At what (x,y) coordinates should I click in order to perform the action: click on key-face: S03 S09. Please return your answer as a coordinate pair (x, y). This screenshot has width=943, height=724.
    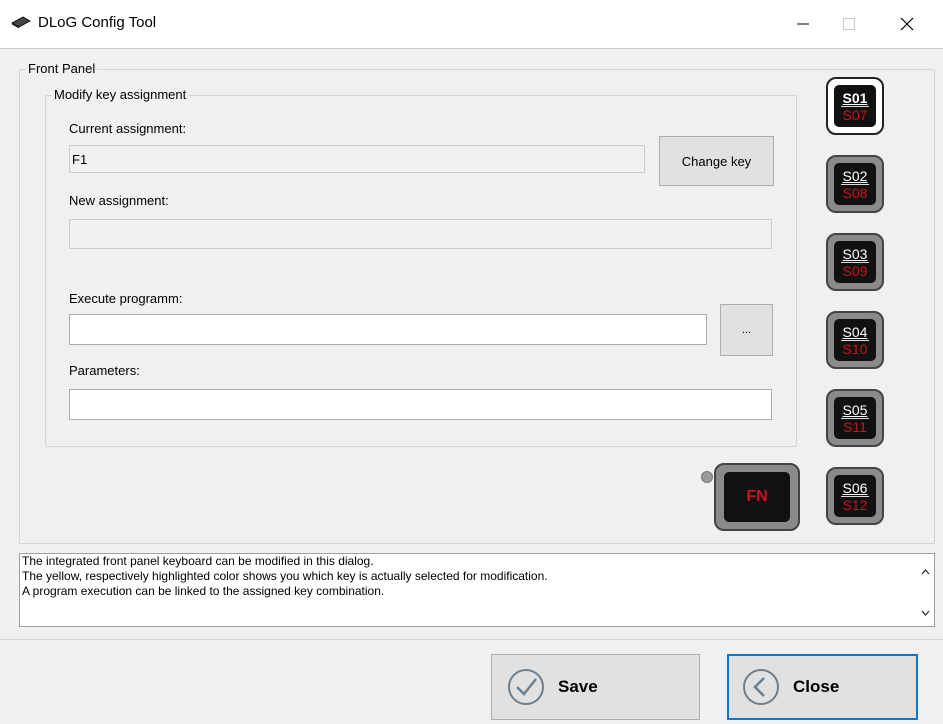
    Looking at the image, I should click on (855, 262).